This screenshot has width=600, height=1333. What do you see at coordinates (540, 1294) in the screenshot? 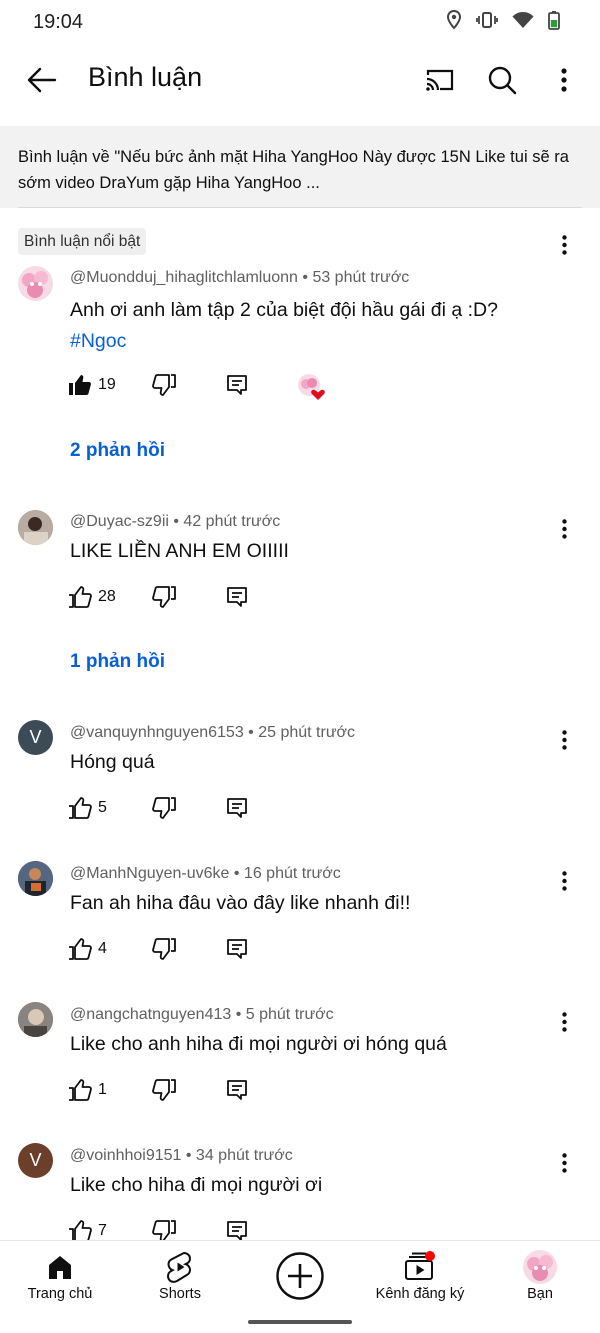
I see `nav-label: Bạn` at bounding box center [540, 1294].